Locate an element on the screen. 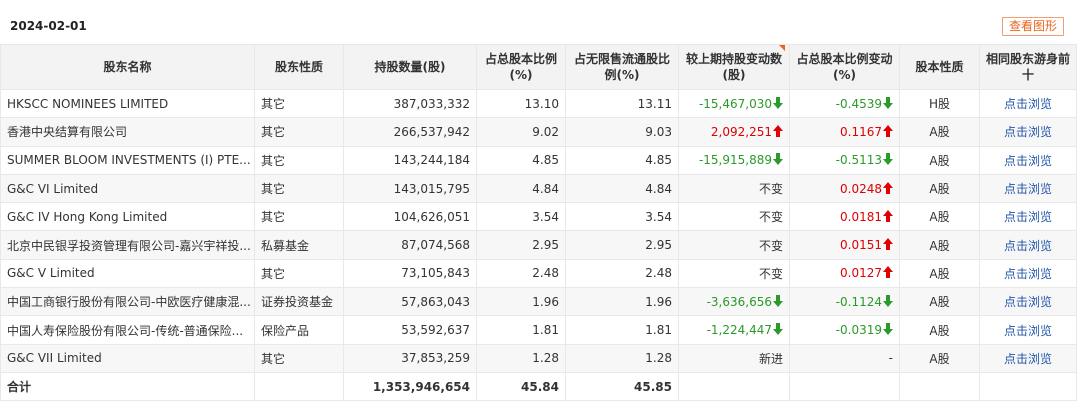 Image resolution: width=1080 pixels, height=401 pixels. cell-pct: 2.48 is located at coordinates (521, 273).